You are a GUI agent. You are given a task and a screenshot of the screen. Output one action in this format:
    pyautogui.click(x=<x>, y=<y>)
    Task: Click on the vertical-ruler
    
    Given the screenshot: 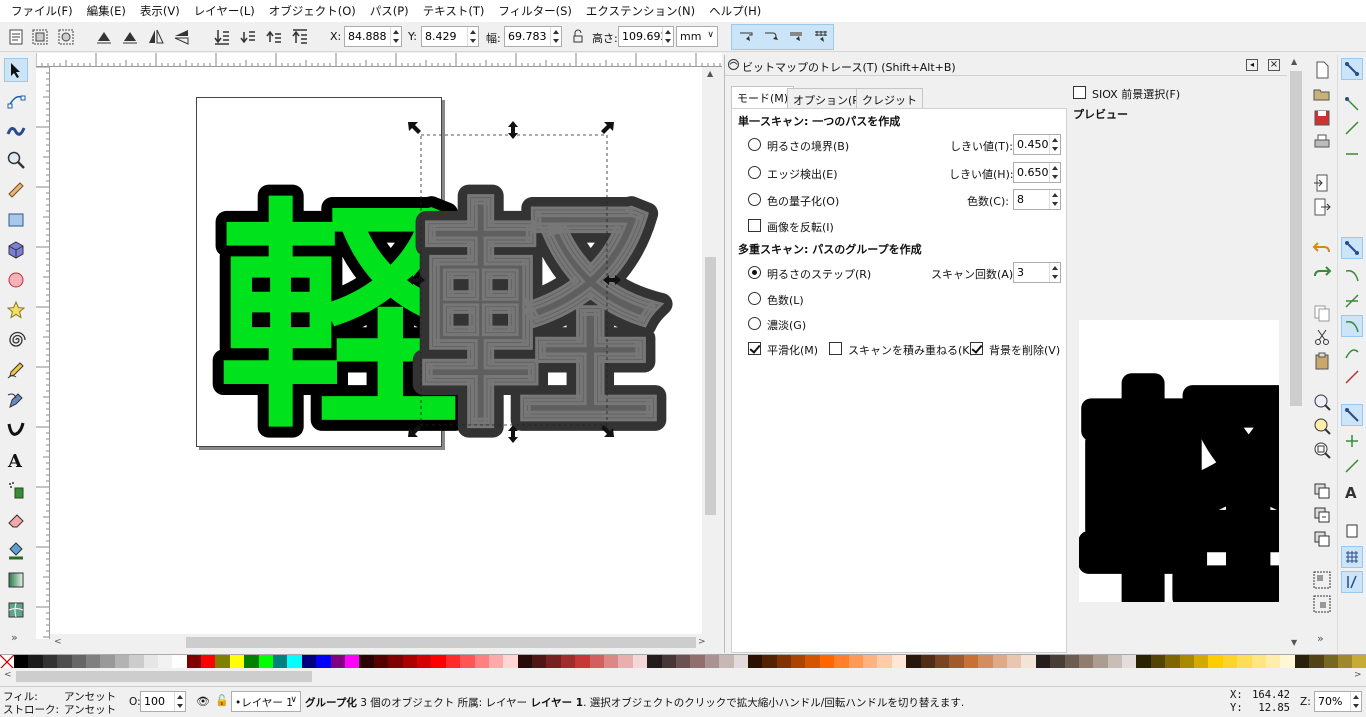 What is the action you would take?
    pyautogui.click(x=43, y=353)
    